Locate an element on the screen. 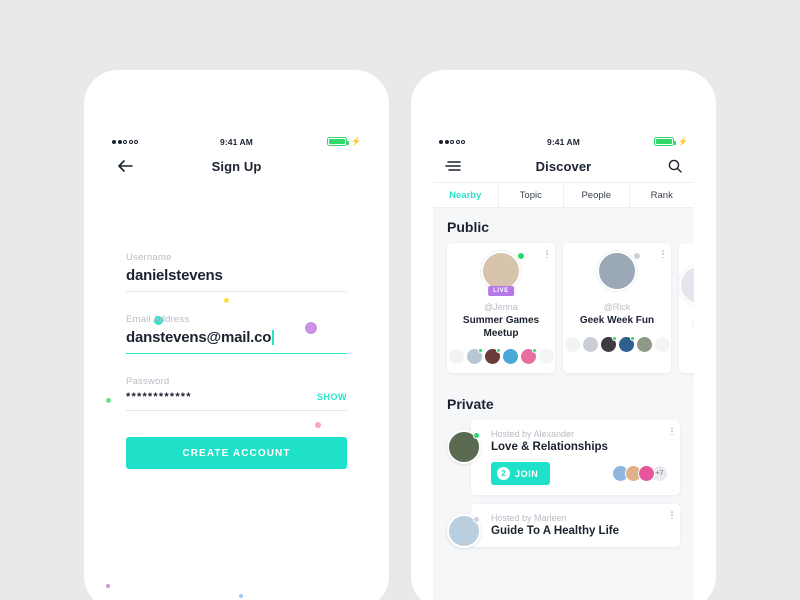 The height and width of the screenshot is (600, 800). host-label: Hosted by Marleen is located at coordinates (529, 518).